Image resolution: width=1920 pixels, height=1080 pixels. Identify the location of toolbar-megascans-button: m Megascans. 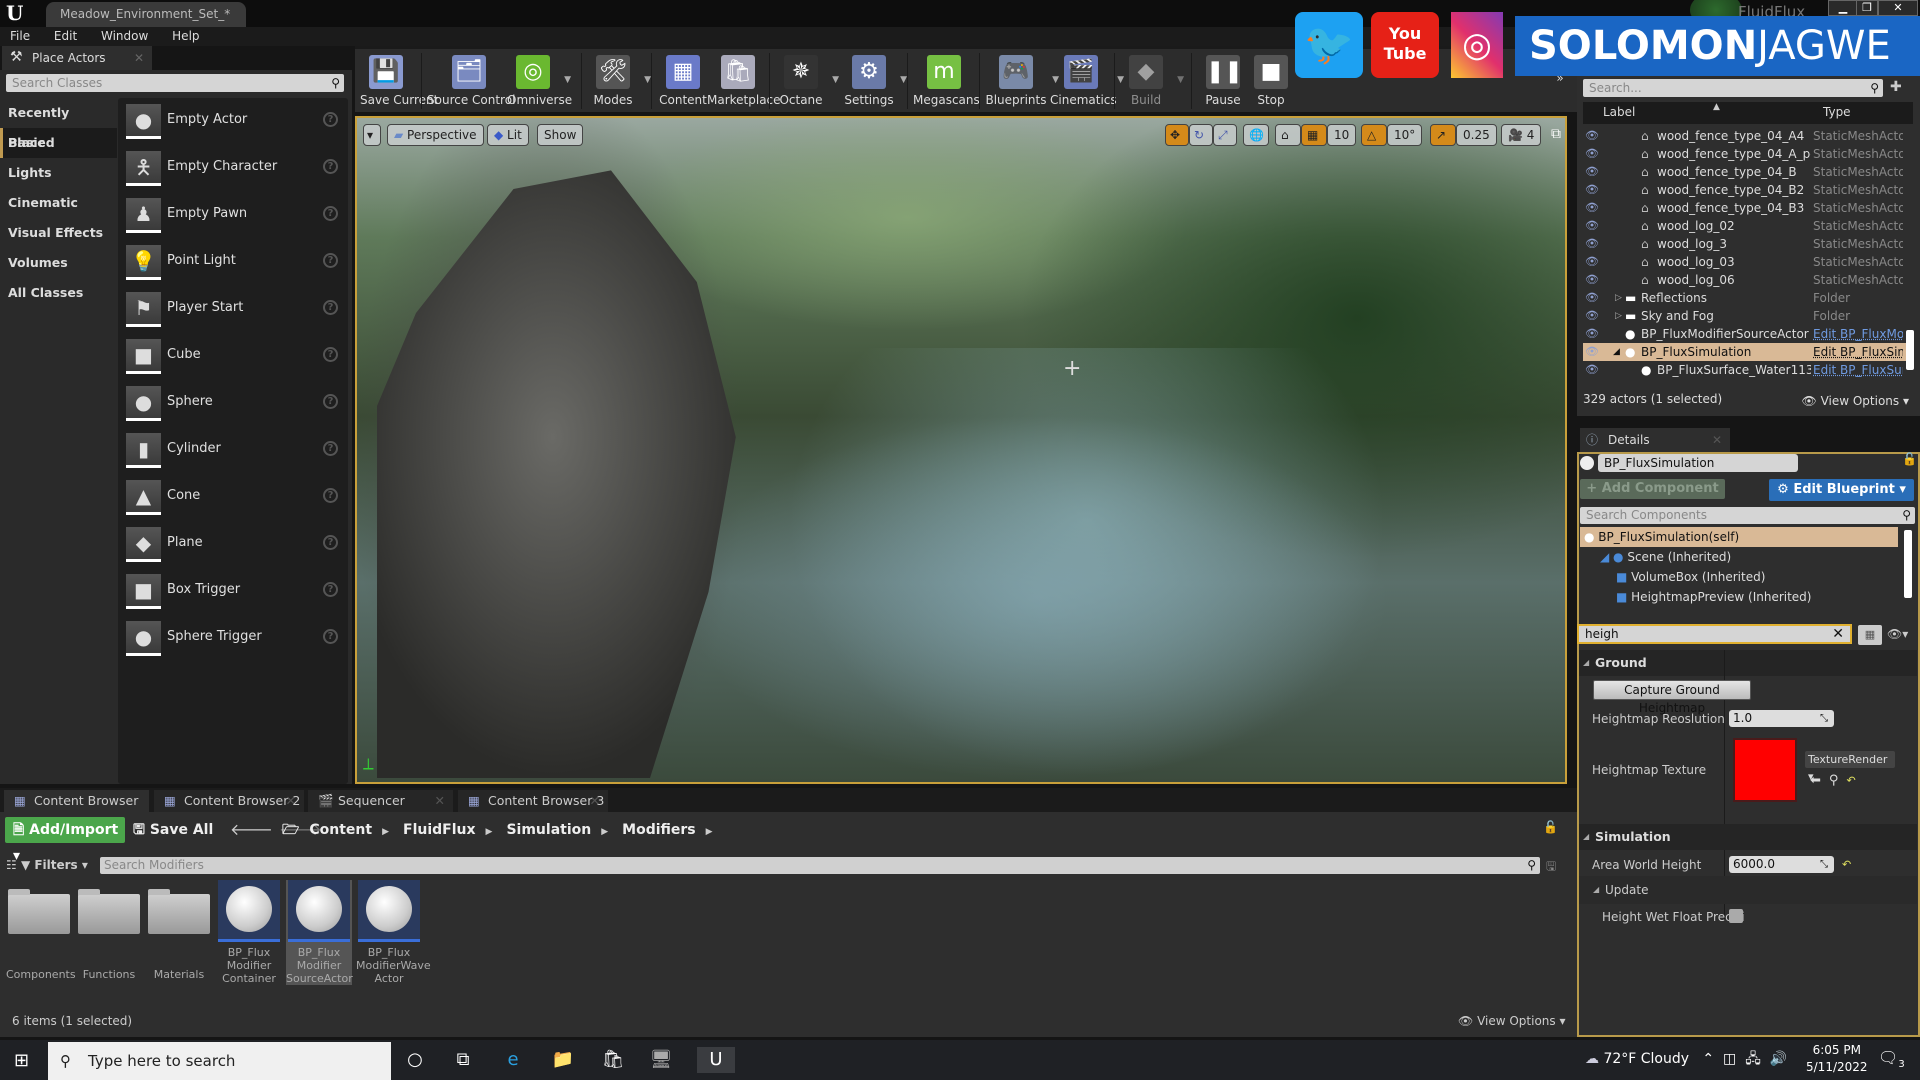
(946, 81).